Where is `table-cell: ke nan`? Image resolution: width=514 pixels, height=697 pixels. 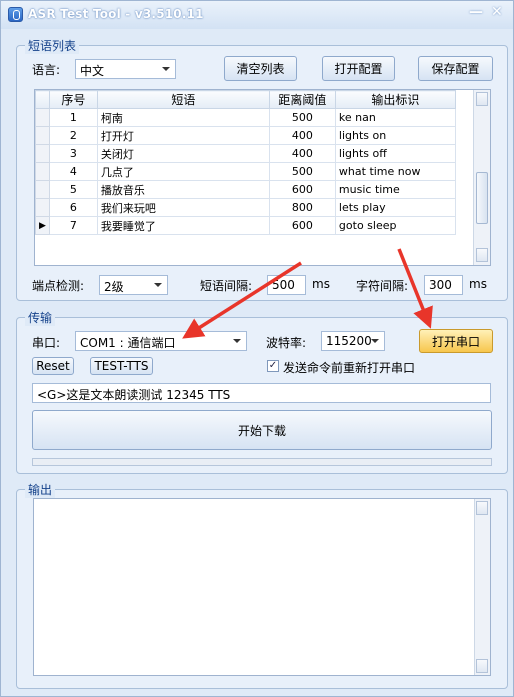 table-cell: ke nan is located at coordinates (395, 117).